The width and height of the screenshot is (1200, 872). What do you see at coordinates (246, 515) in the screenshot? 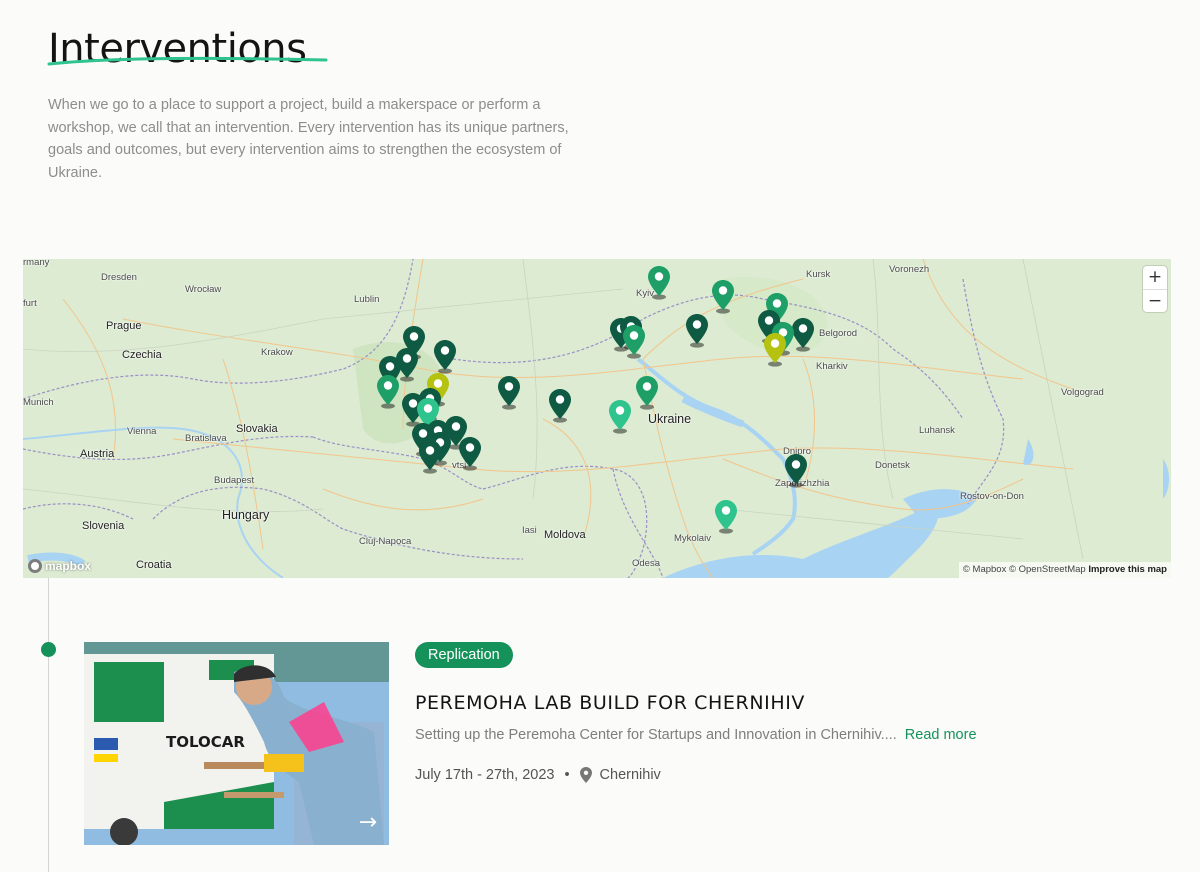
I see `map-label-hungary: Hungary` at bounding box center [246, 515].